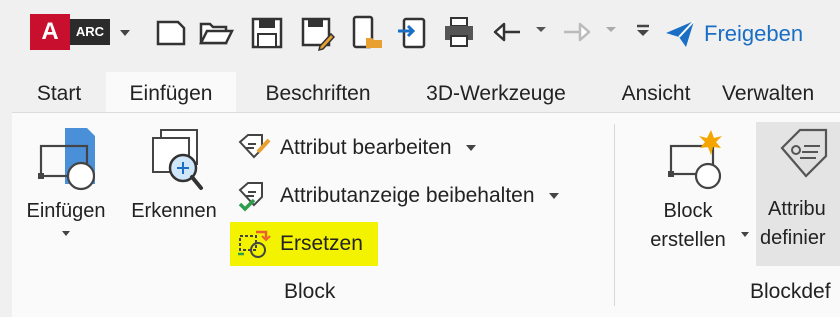 The height and width of the screenshot is (317, 840). What do you see at coordinates (318, 93) in the screenshot?
I see `tab-beschriften: Beschriften` at bounding box center [318, 93].